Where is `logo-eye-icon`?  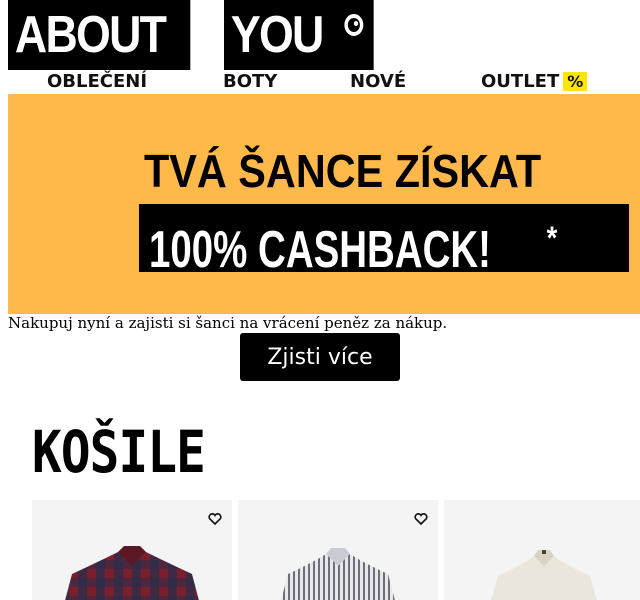
logo-eye-icon is located at coordinates (354, 25).